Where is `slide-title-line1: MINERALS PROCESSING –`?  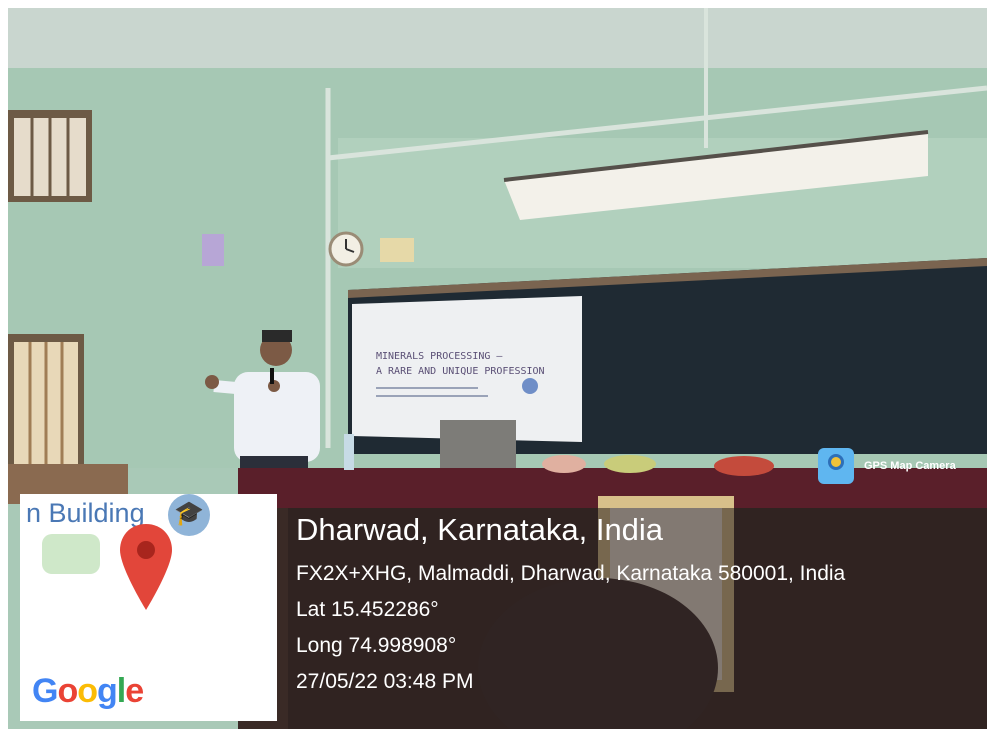 slide-title-line1: MINERALS PROCESSING – is located at coordinates (439, 356).